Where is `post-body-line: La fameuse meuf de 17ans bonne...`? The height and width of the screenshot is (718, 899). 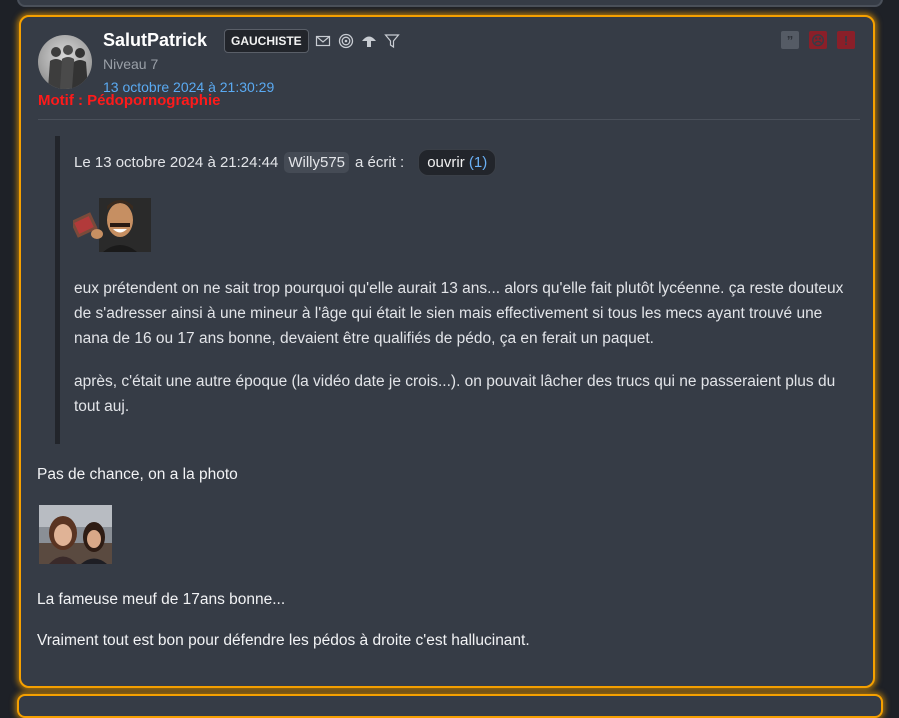 post-body-line: La fameuse meuf de 17ans bonne... is located at coordinates (161, 599).